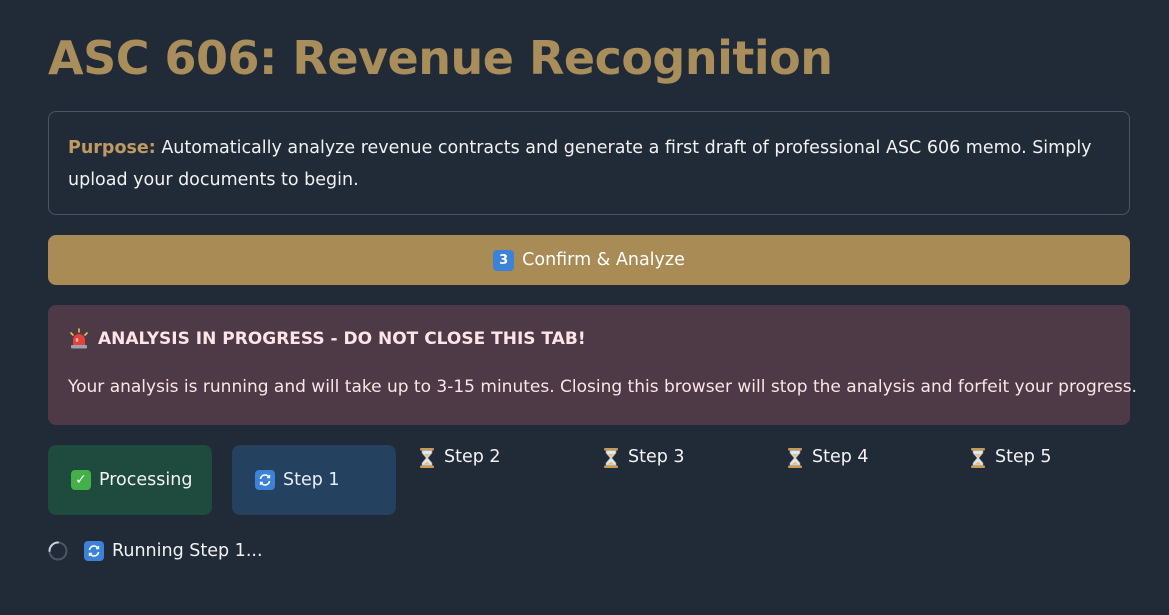  What do you see at coordinates (79, 338) in the screenshot?
I see `siren-icon` at bounding box center [79, 338].